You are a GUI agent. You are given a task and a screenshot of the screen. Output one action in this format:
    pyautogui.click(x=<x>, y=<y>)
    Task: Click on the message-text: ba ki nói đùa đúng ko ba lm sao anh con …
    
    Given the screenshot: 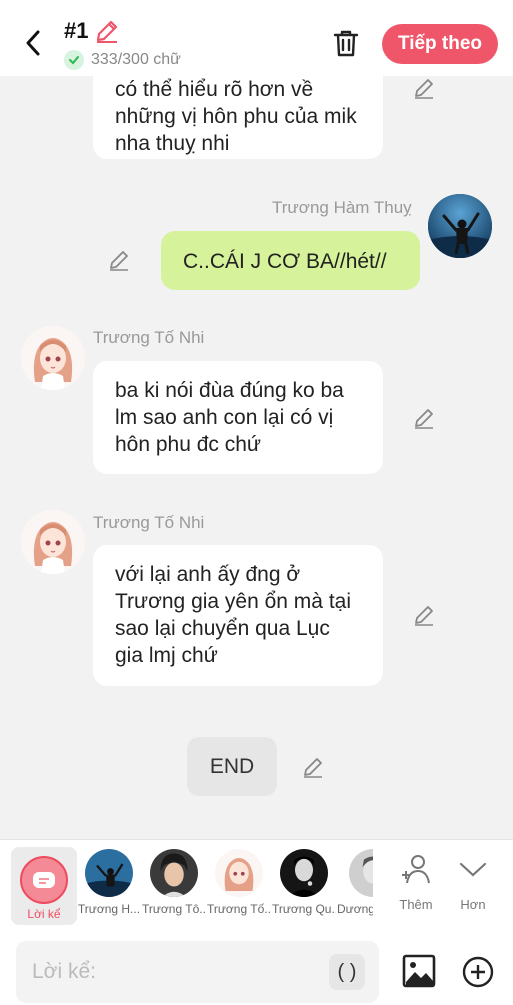 What is the action you would take?
    pyautogui.click(x=229, y=417)
    